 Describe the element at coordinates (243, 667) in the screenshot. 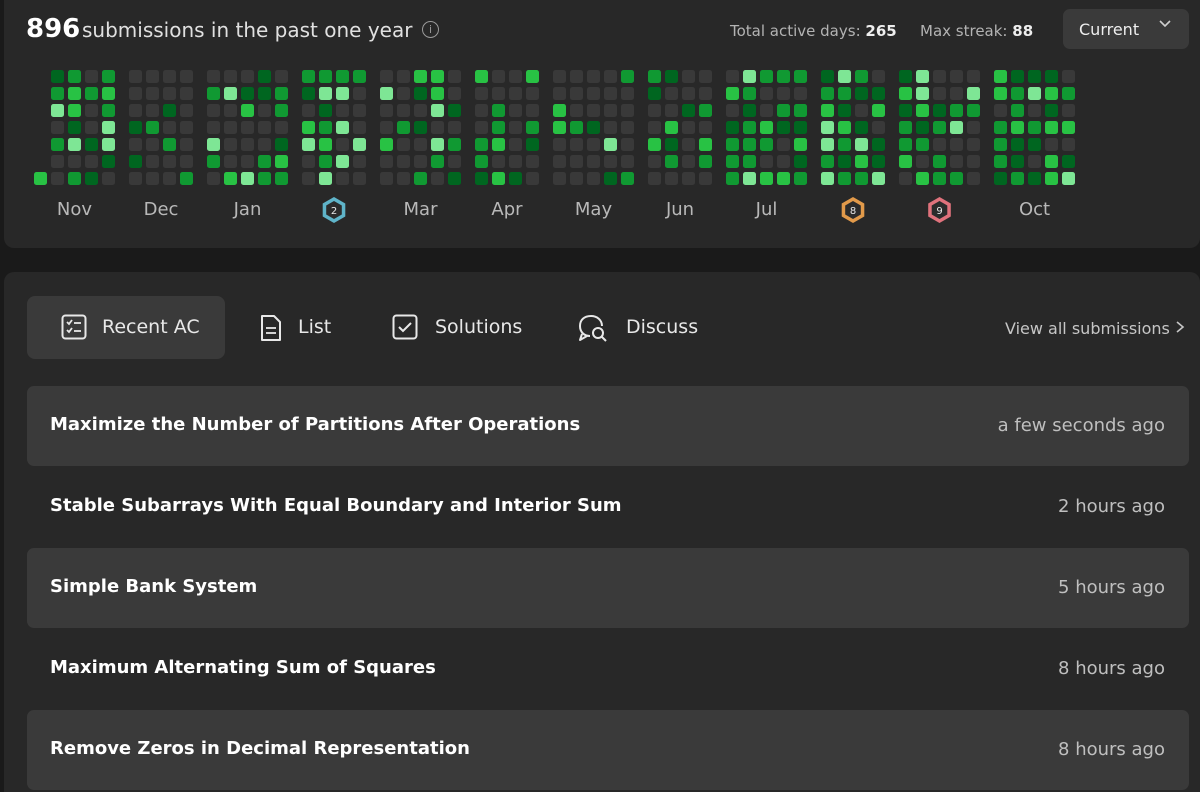

I see `submission-title: Maximum Alternating Sum of Squares` at that location.